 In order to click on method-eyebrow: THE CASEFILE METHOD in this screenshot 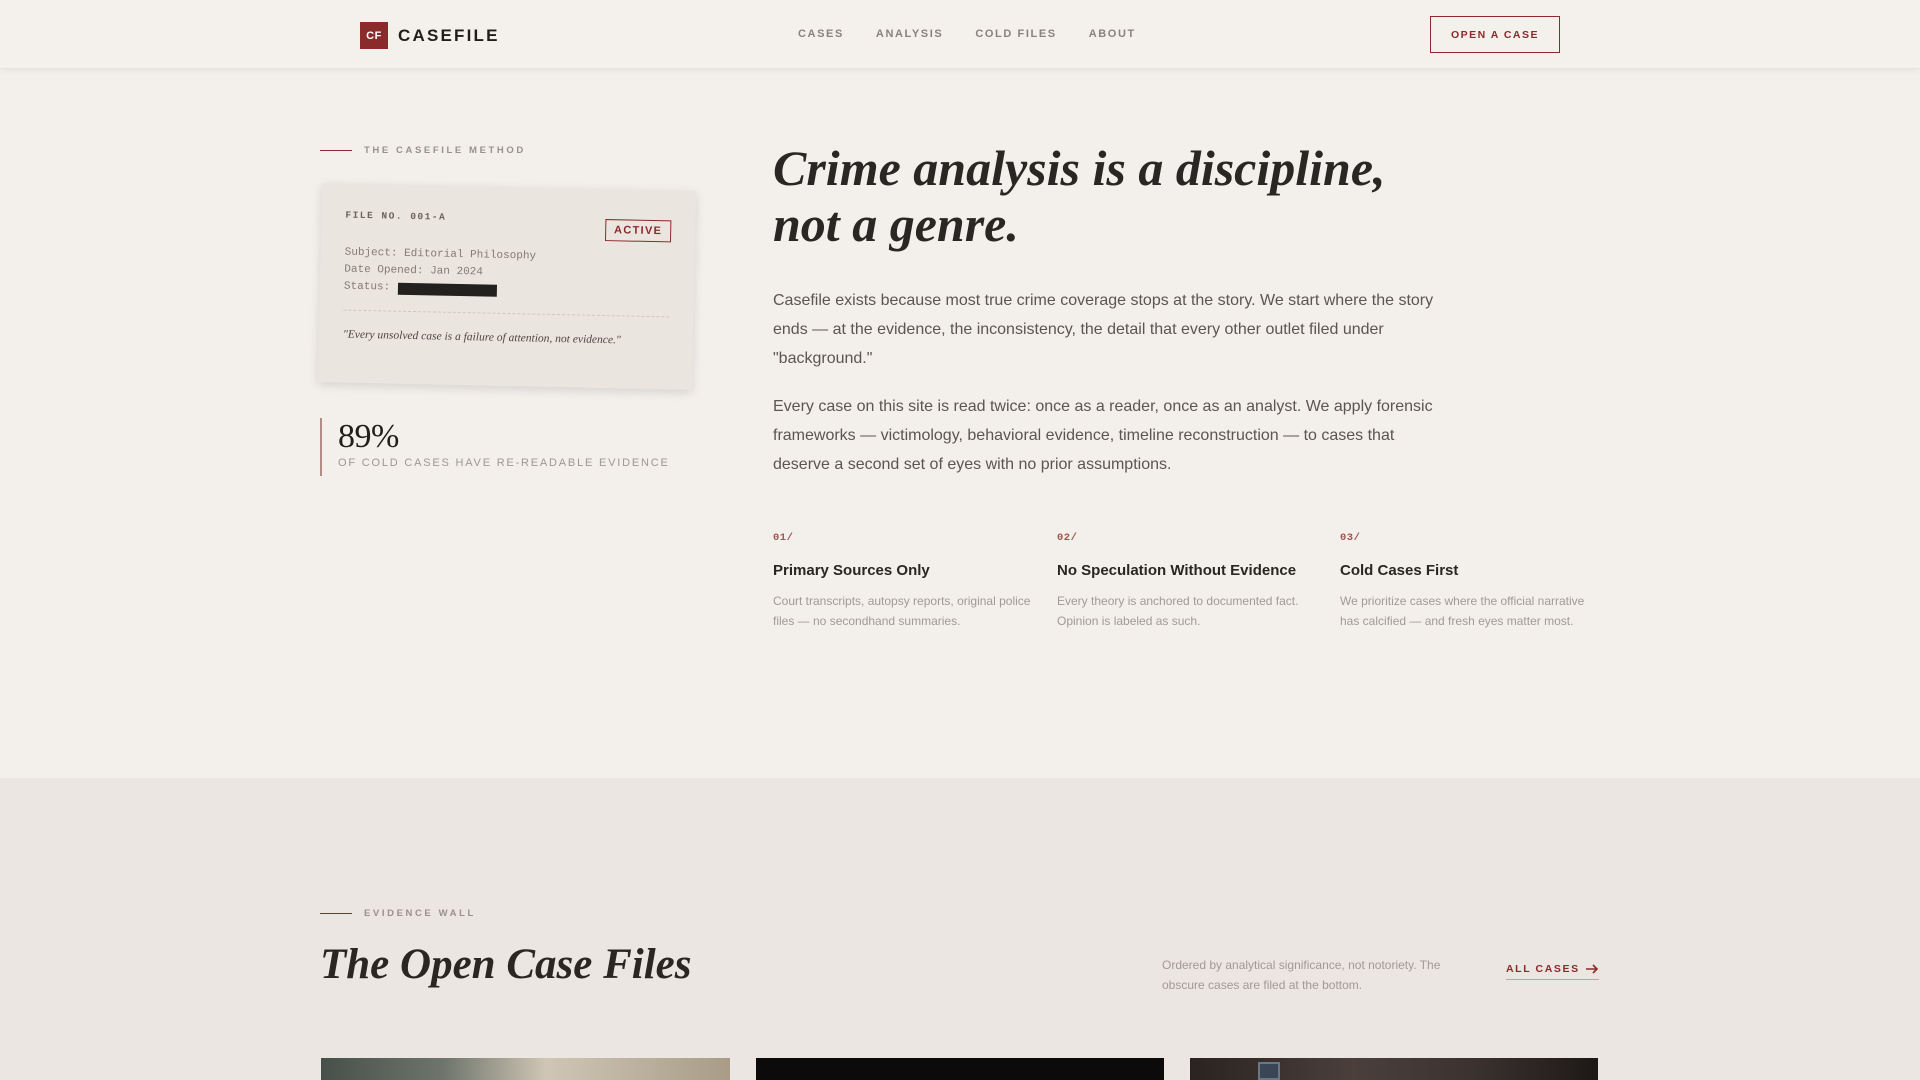, I will do `click(423, 150)`.